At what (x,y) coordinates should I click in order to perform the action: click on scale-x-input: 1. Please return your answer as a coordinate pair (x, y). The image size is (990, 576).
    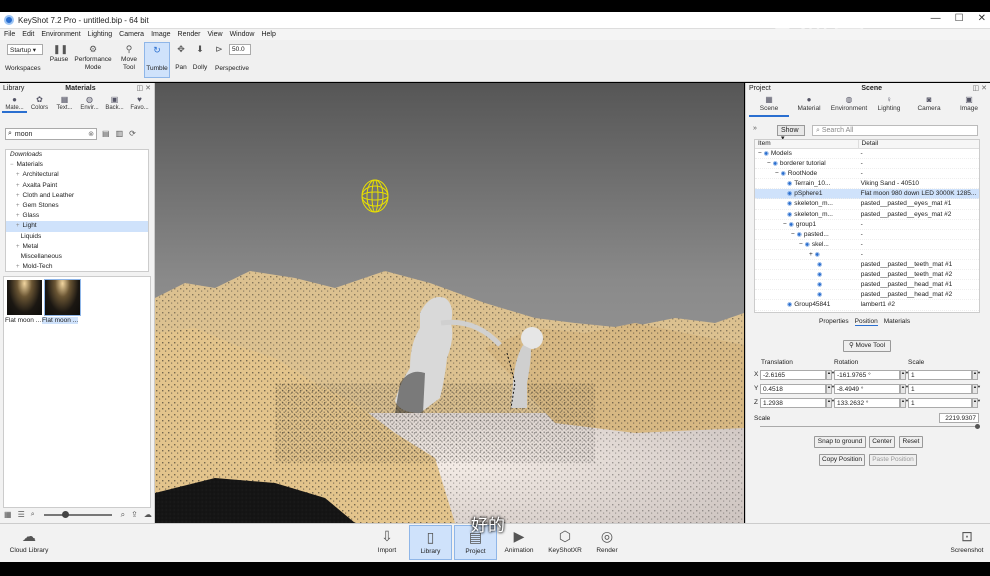
    Looking at the image, I should click on (940, 375).